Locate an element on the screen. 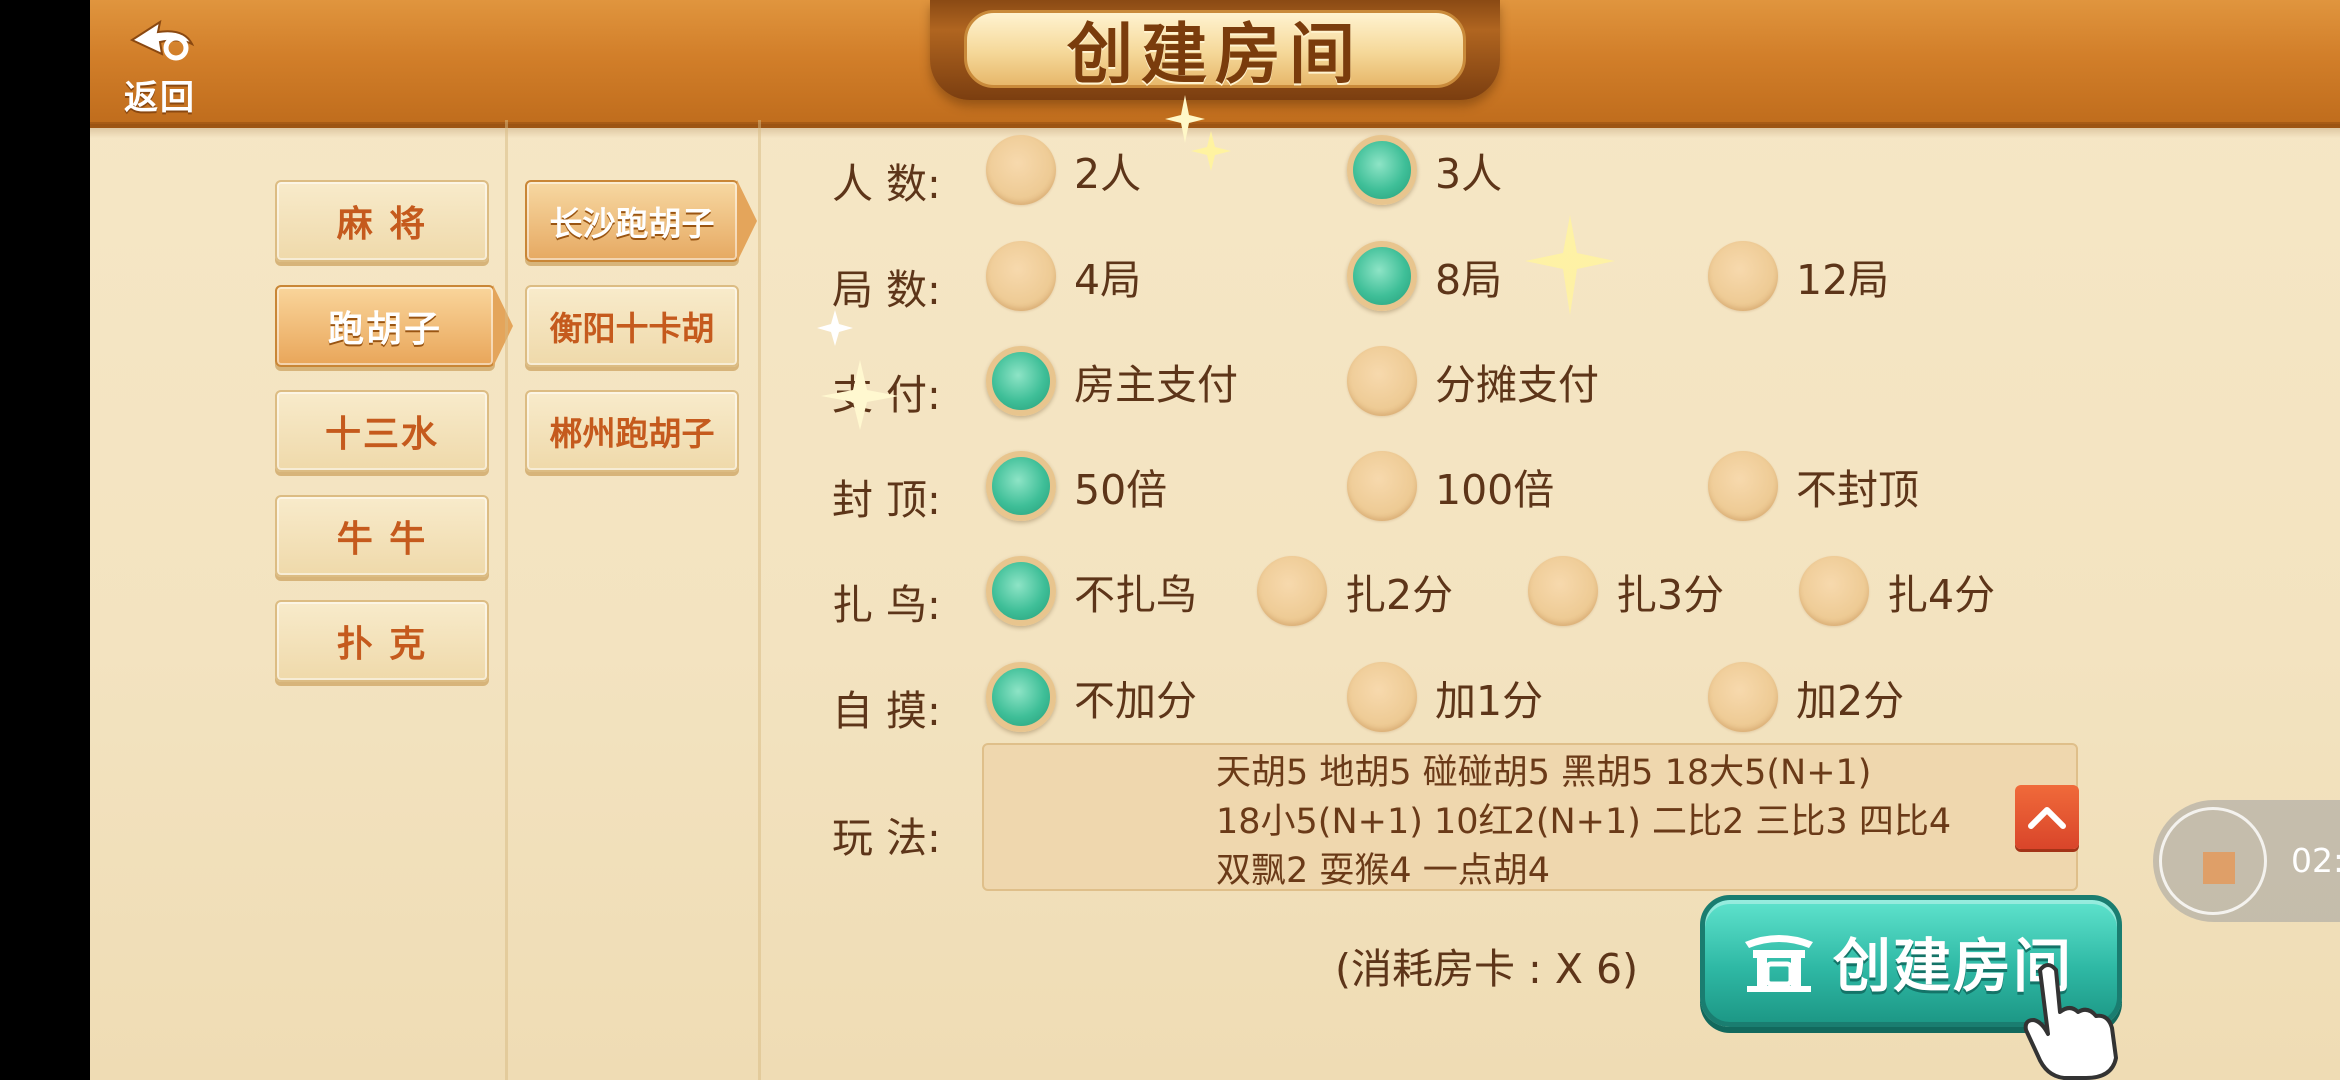  rounds-option-12: 12局 is located at coordinates (1798, 276).